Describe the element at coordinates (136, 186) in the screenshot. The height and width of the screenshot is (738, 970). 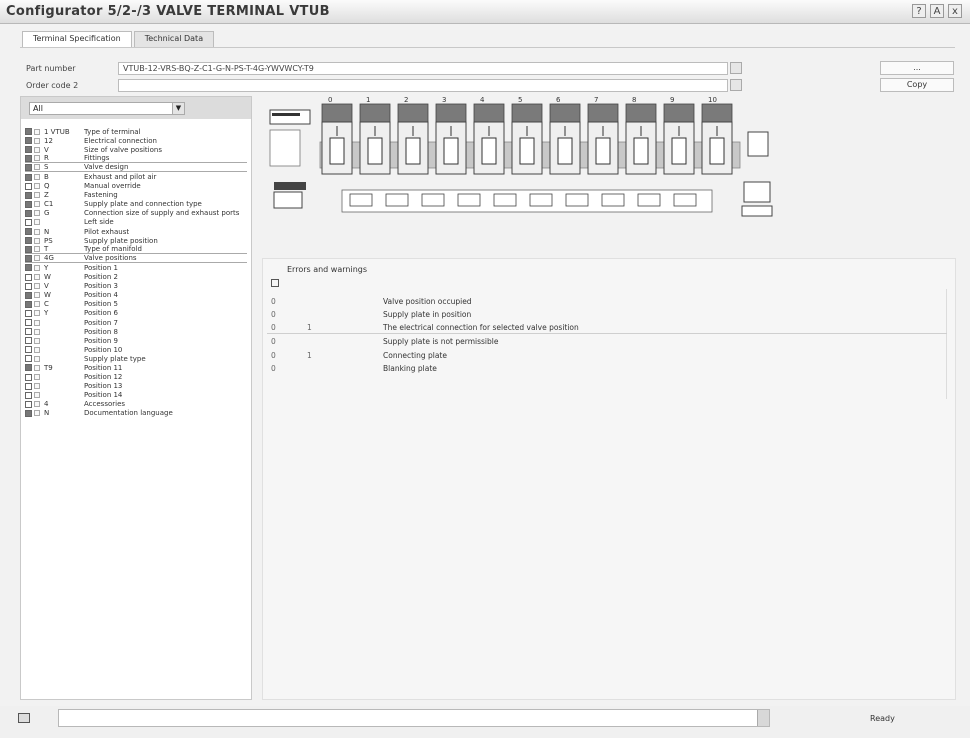
I see `feature-list-item: Q Manual override` at that location.